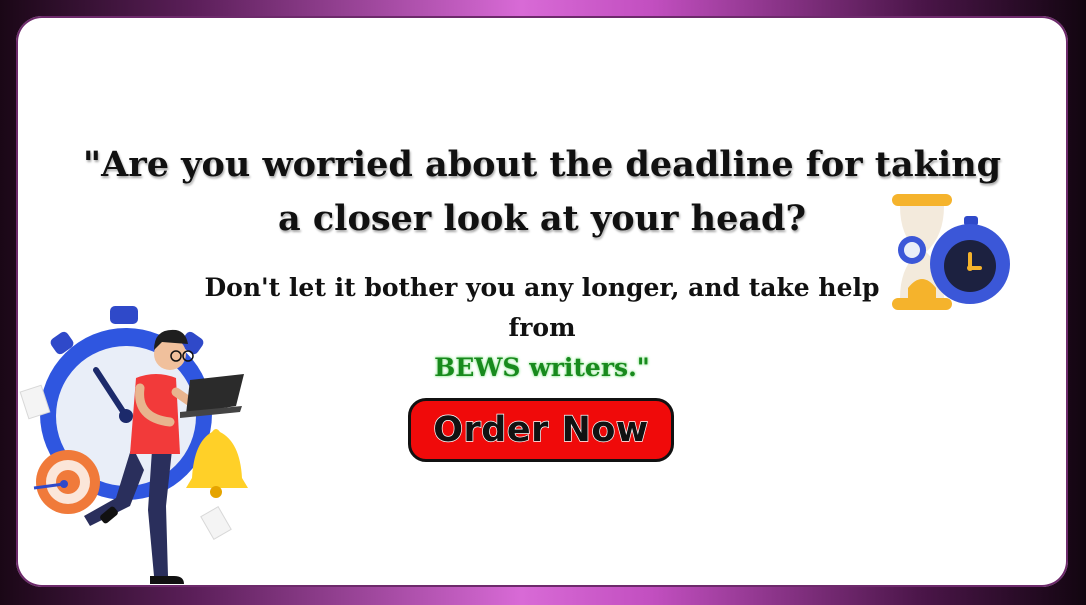  Describe the element at coordinates (970, 260) in the screenshot. I see `stopwatch-icon` at that location.